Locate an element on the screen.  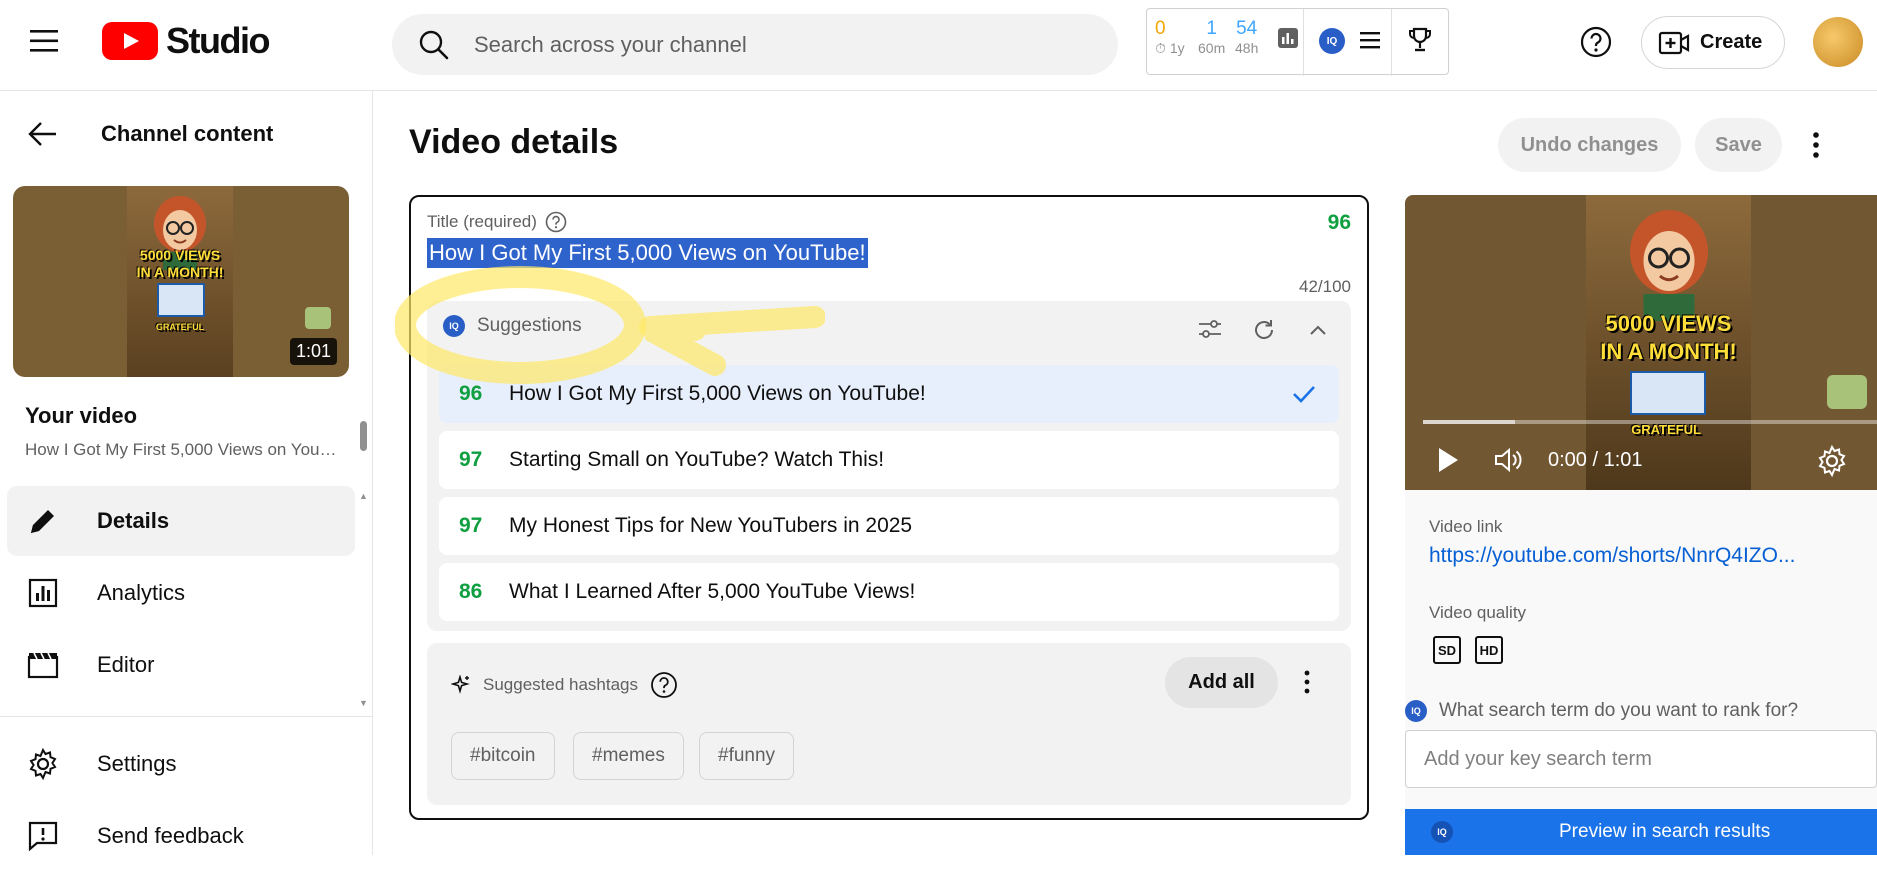
bar-chart-icon is located at coordinates (1288, 38).